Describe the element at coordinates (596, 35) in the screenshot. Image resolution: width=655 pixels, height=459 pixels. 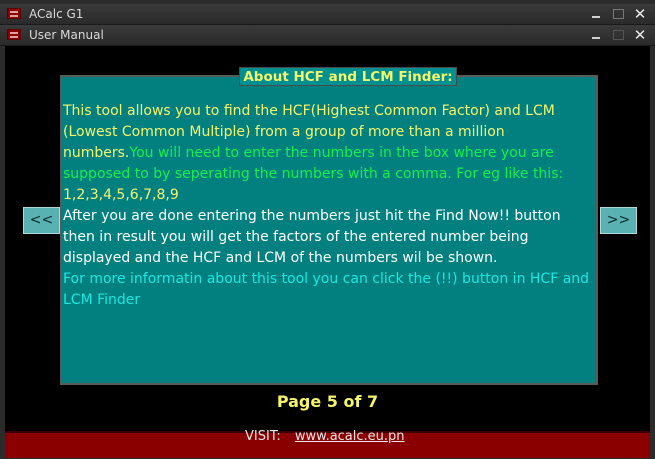
I see `manual-minimize-button` at that location.